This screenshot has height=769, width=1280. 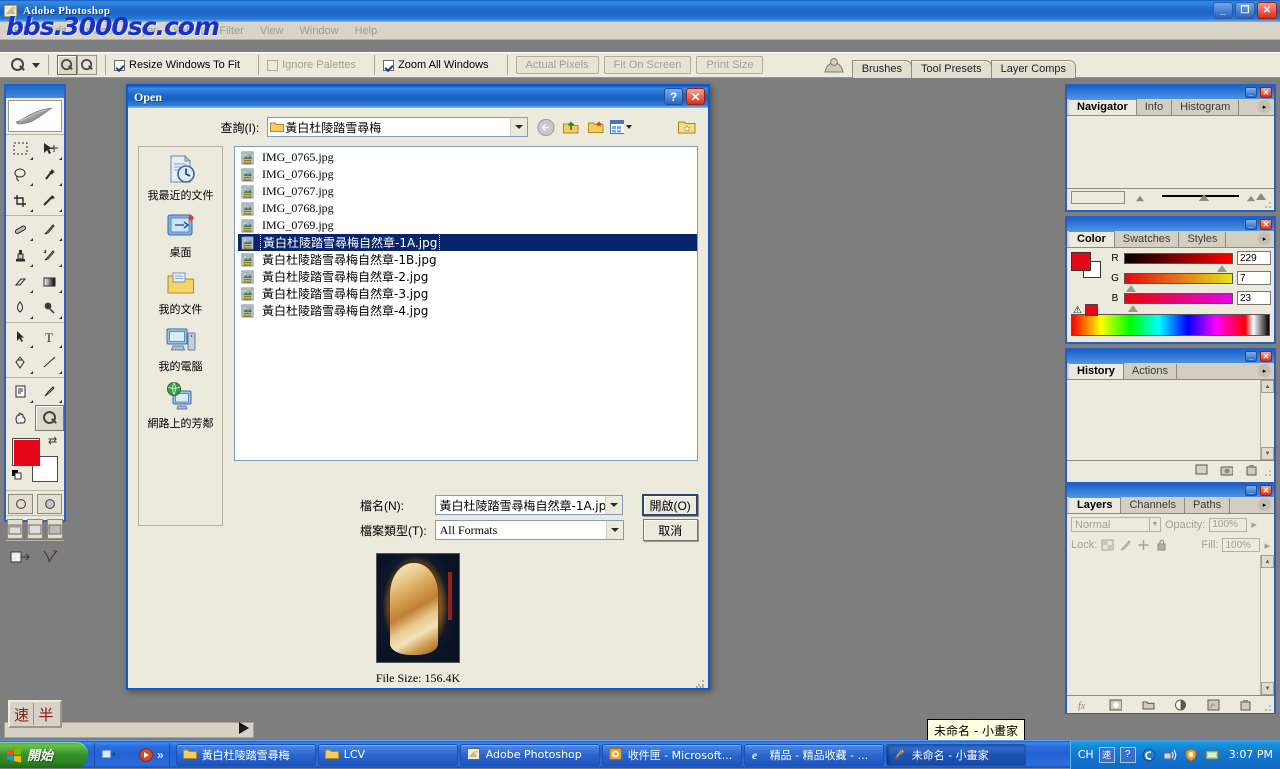 I want to click on dialog-resize-grip, so click(x=700, y=684).